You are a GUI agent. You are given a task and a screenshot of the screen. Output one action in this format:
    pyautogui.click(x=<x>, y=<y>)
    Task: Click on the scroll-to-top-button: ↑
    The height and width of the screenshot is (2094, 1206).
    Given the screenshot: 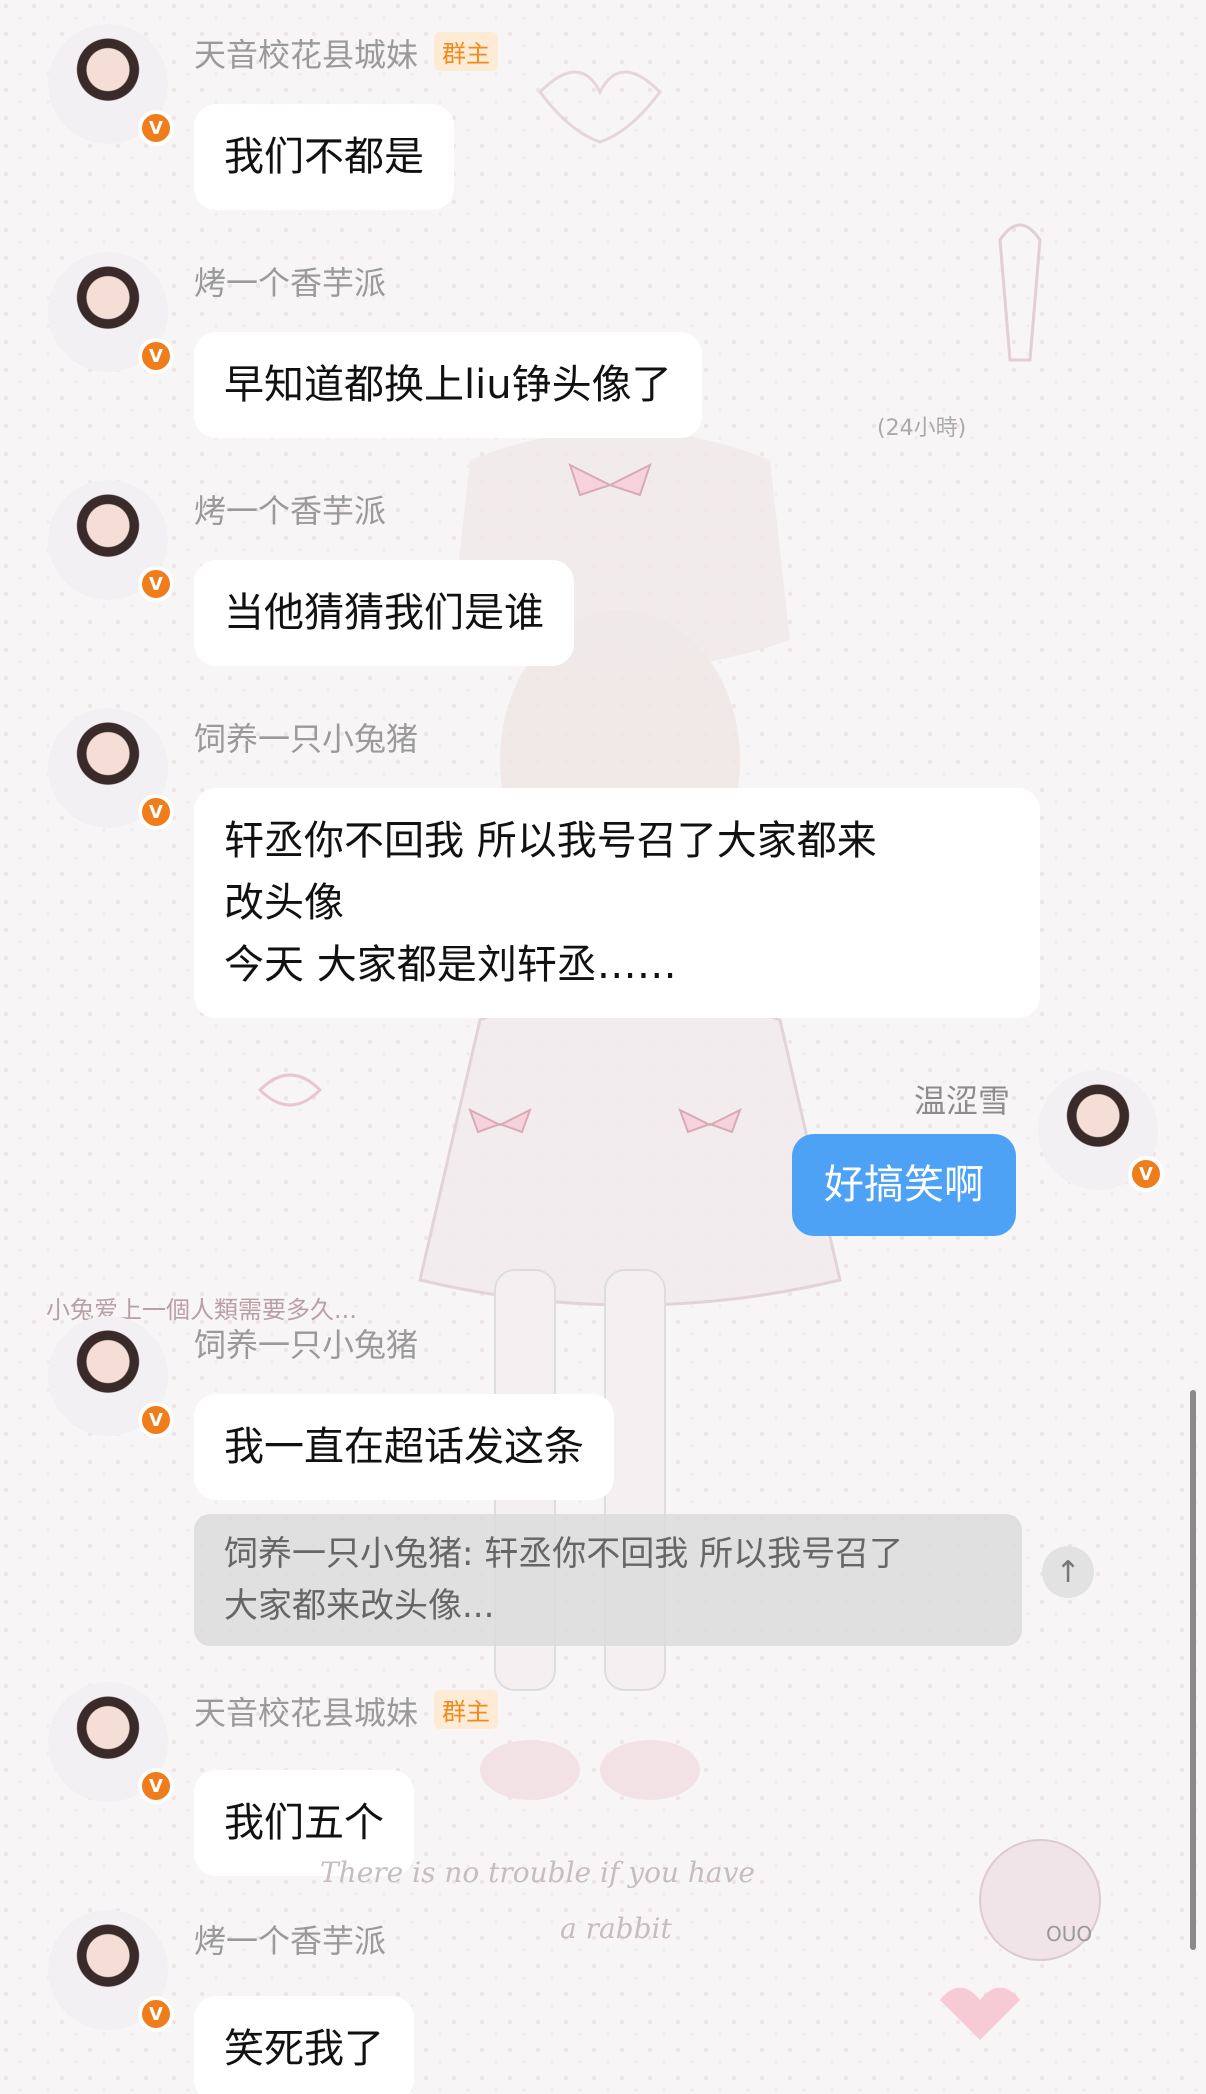 What is the action you would take?
    pyautogui.click(x=1068, y=1572)
    